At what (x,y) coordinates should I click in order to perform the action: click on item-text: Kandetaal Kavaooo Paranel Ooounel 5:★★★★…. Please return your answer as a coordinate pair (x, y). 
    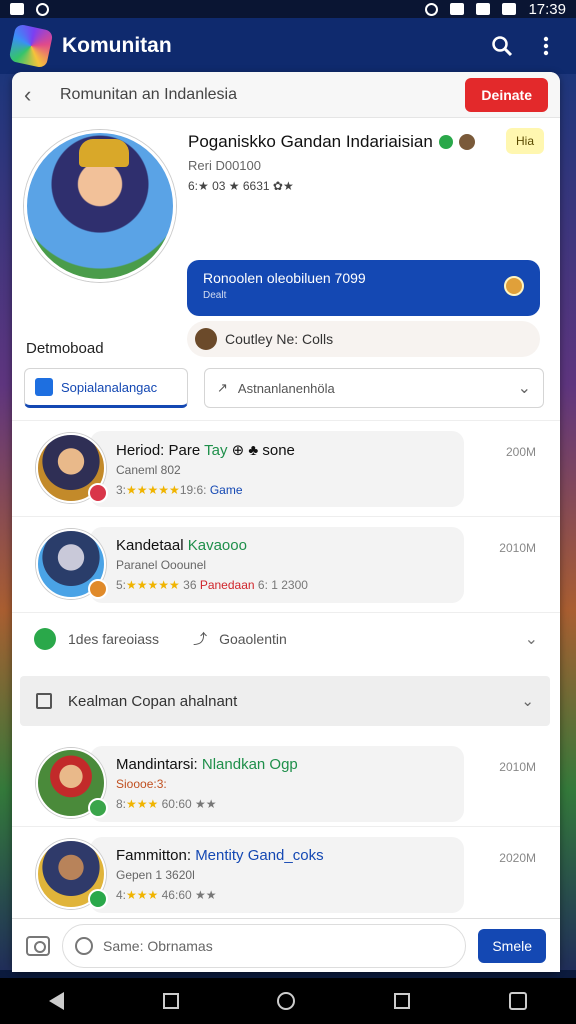
    Looking at the image, I should click on (286, 564).